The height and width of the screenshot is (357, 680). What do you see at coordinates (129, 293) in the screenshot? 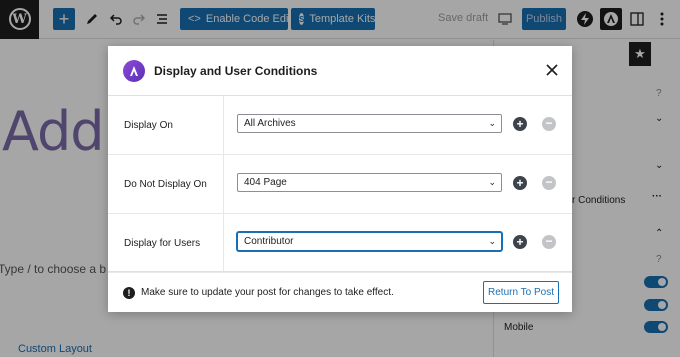
I see `warning-icon: !` at bounding box center [129, 293].